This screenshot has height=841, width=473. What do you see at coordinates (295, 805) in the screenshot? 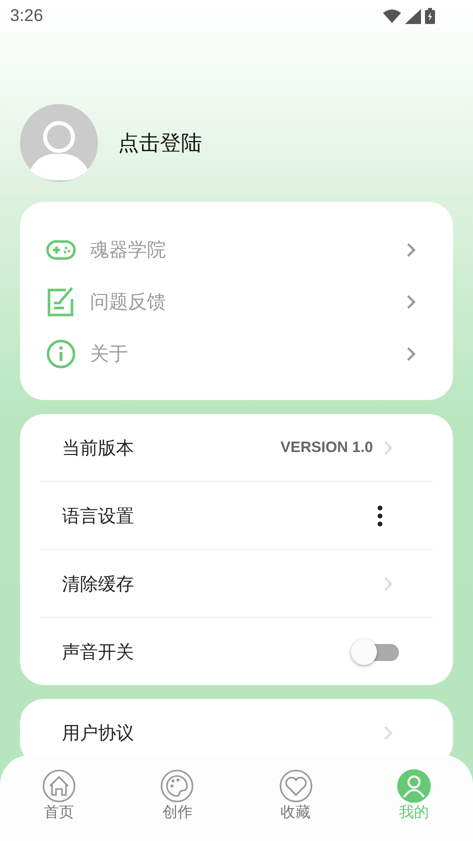
I see `nav-tab: 收藏` at bounding box center [295, 805].